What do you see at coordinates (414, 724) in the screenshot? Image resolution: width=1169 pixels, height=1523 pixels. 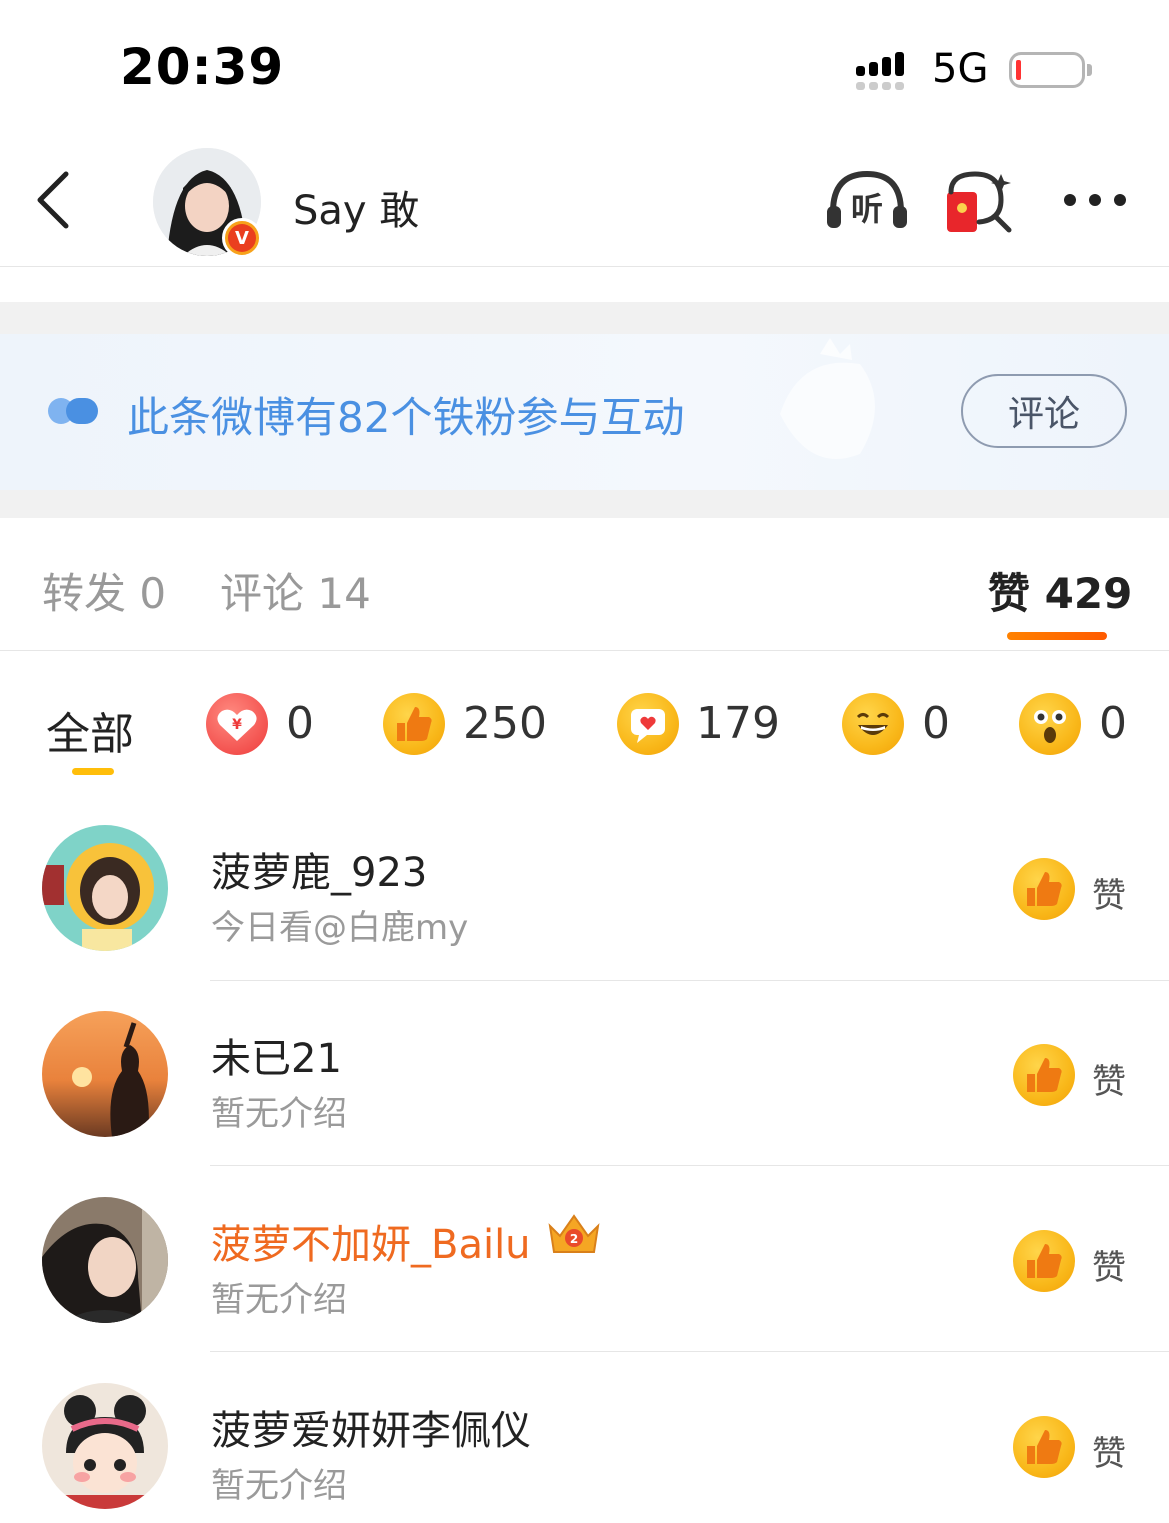 I see `thumbs-up-icon` at bounding box center [414, 724].